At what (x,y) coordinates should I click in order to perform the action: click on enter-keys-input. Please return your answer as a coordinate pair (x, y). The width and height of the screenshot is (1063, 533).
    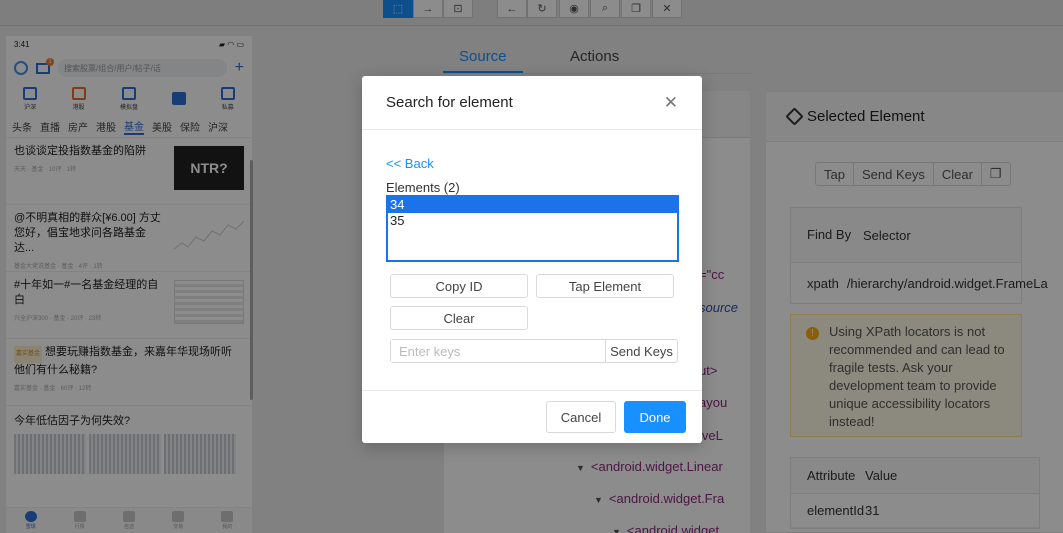
    Looking at the image, I should click on (498, 351).